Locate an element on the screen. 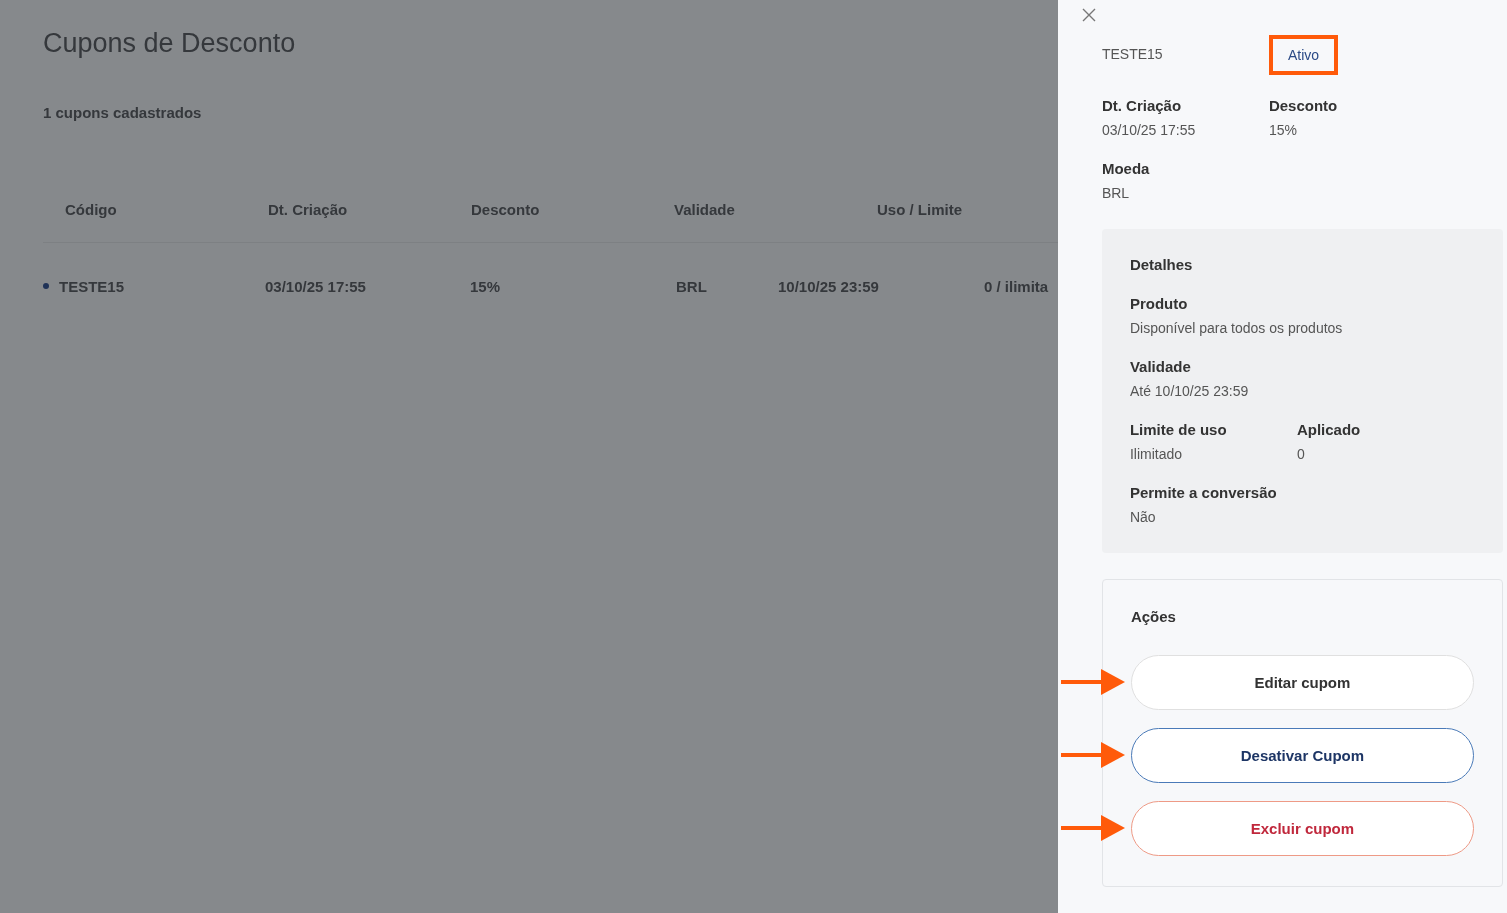  field-value: Não is located at coordinates (1143, 517).